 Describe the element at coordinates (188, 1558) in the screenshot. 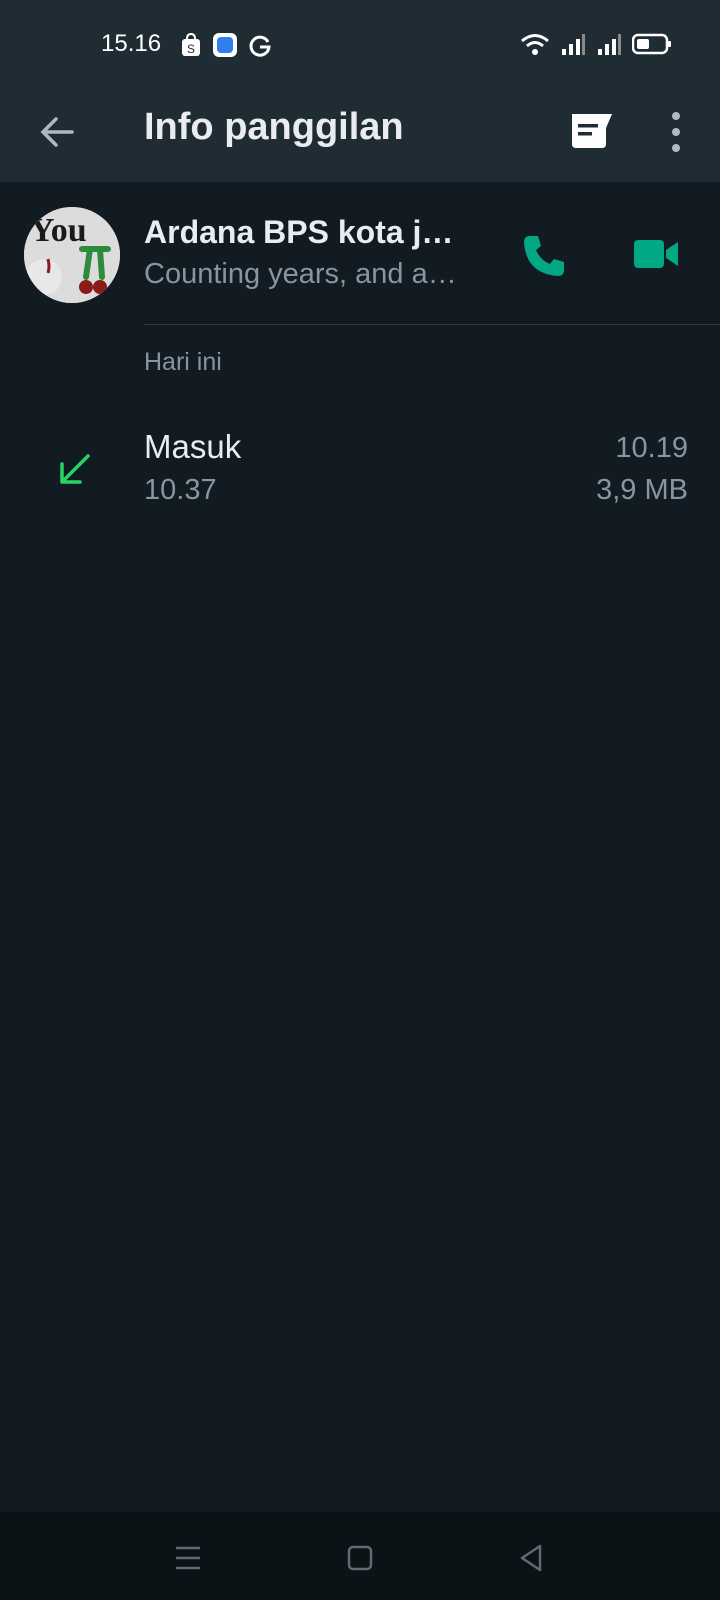

I see `menu-icon` at that location.